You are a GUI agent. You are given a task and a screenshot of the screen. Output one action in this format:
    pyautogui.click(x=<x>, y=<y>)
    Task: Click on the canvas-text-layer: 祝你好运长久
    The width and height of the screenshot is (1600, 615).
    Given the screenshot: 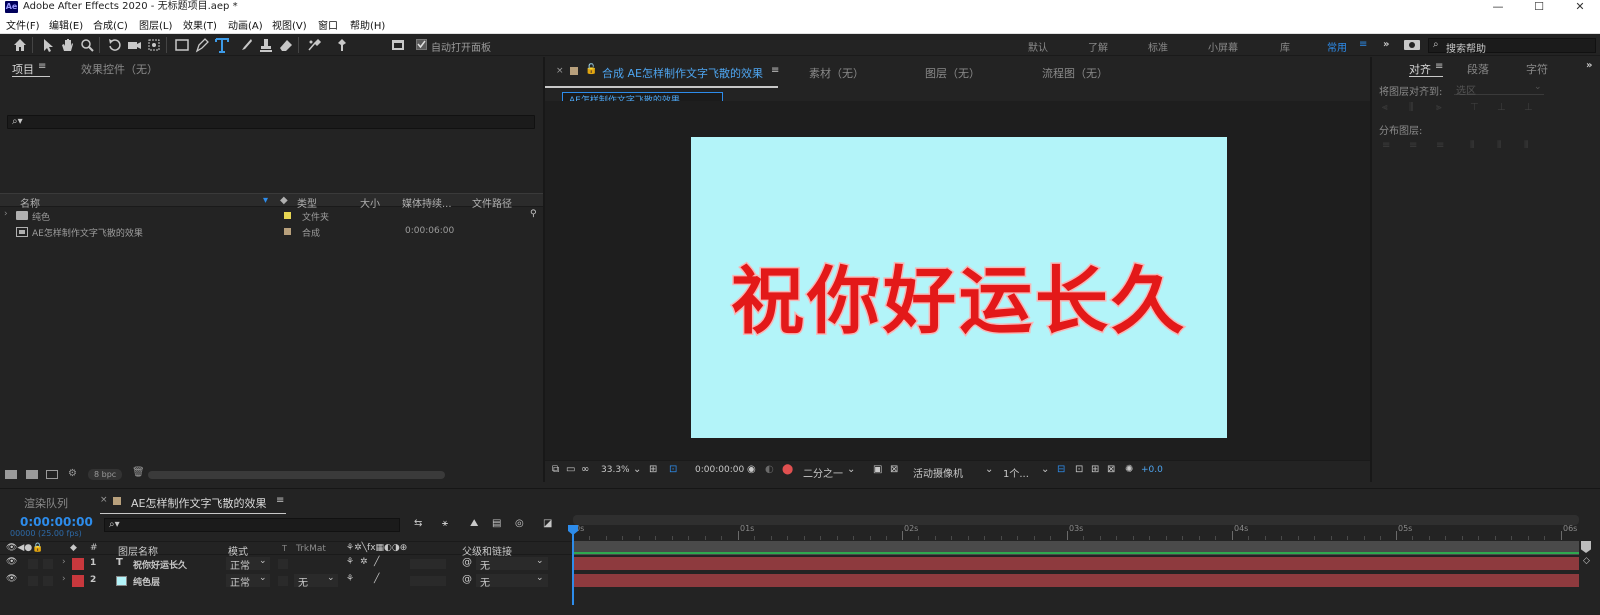 What is the action you would take?
    pyautogui.click(x=959, y=295)
    